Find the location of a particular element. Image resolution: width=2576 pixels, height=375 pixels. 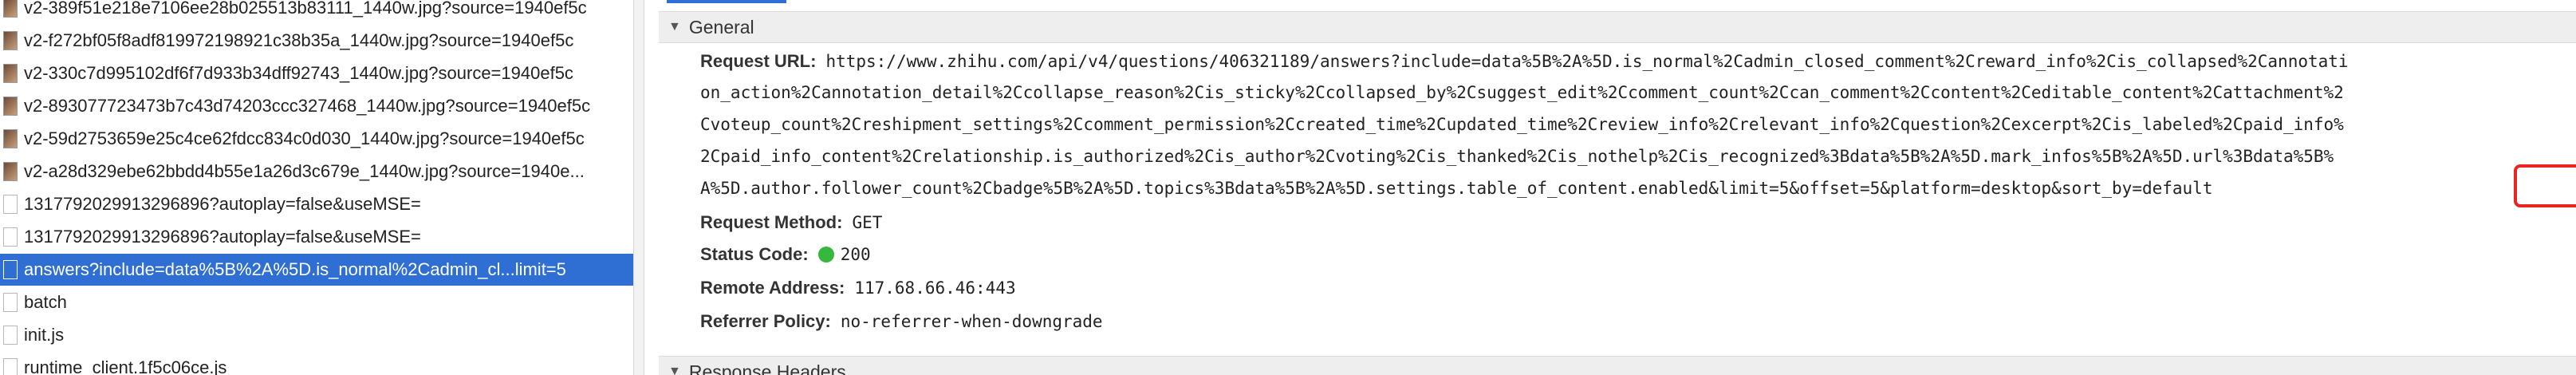

status-code-row: Status Code: 200 is located at coordinates (785, 255).